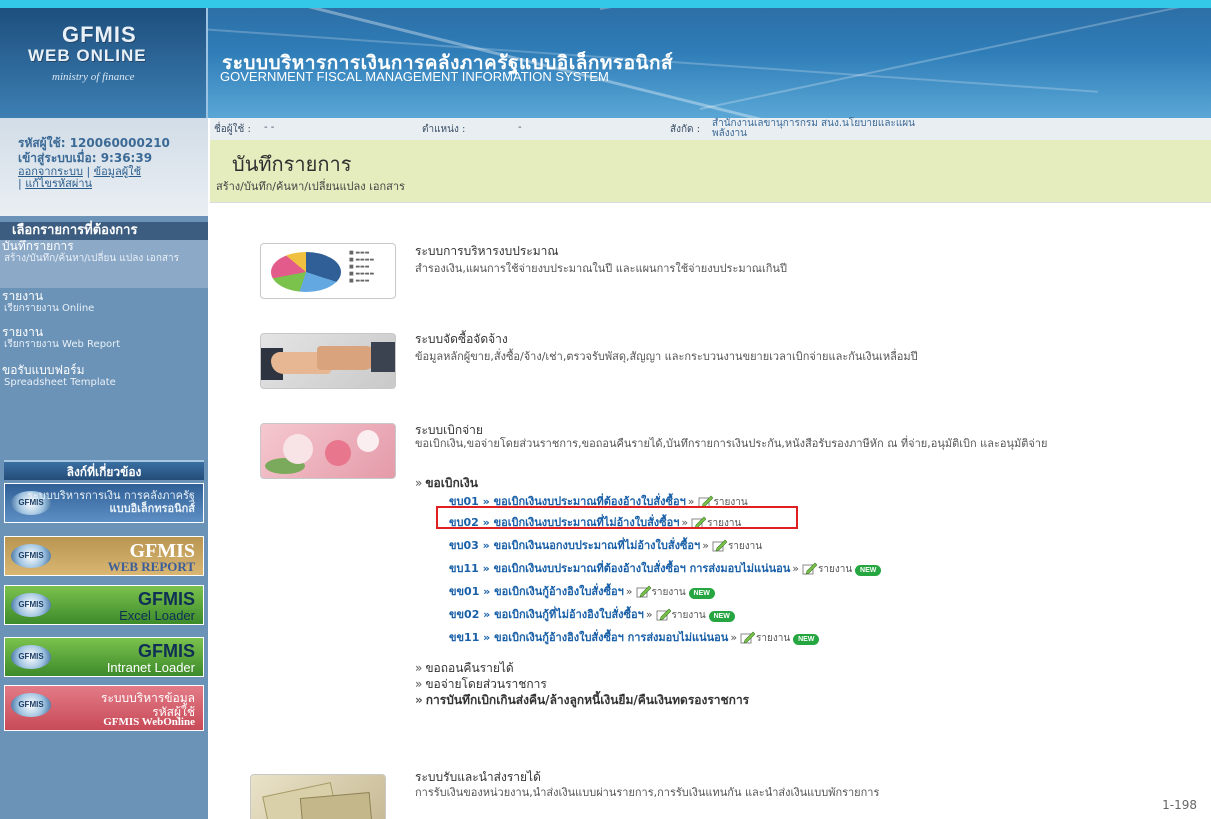 This screenshot has height=819, width=1211. Describe the element at coordinates (232, 129) in the screenshot. I see `user-name-label: ชื่อผู้ใช้ :` at that location.